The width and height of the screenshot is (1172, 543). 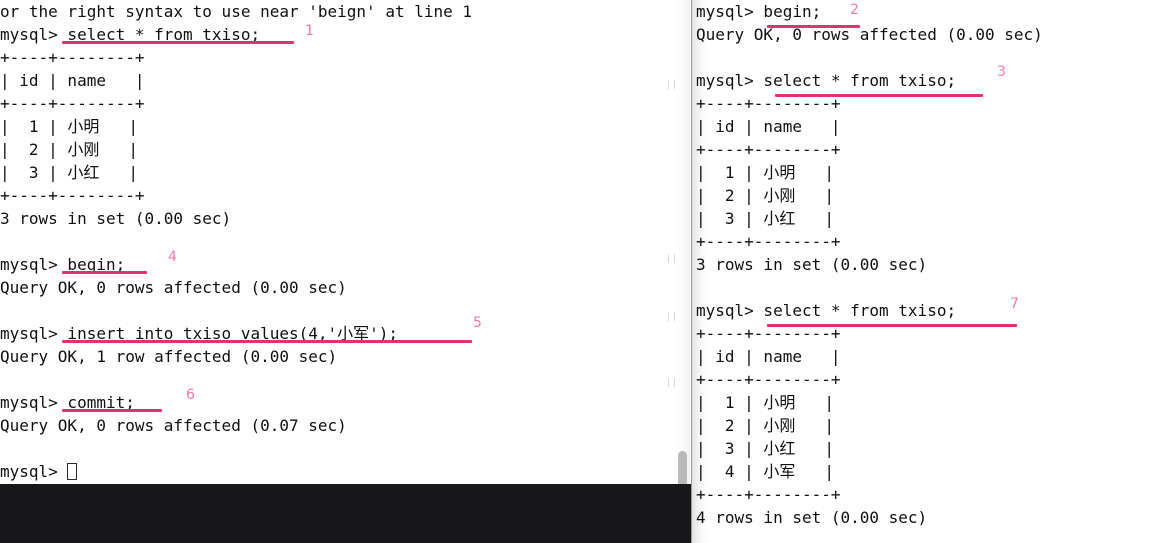 I want to click on terminal-line: mysql>, so click(x=345, y=471).